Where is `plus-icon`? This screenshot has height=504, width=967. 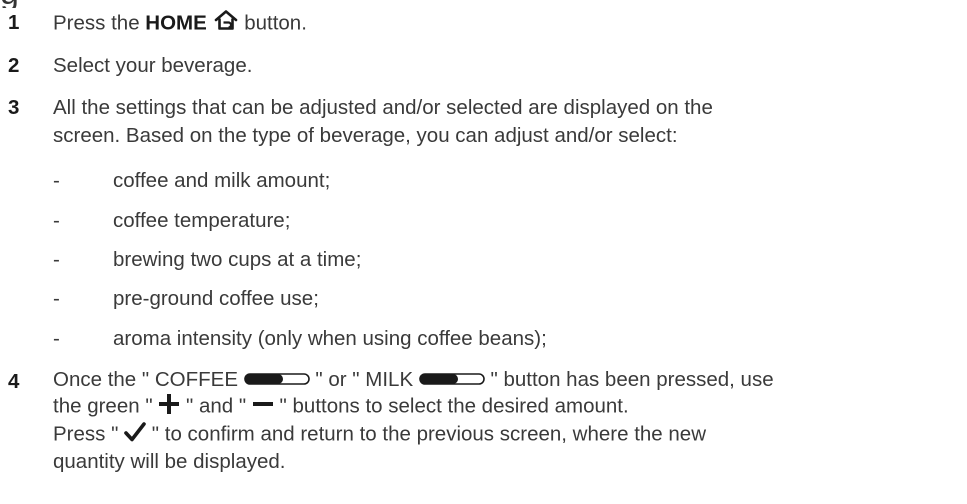 plus-icon is located at coordinates (169, 407).